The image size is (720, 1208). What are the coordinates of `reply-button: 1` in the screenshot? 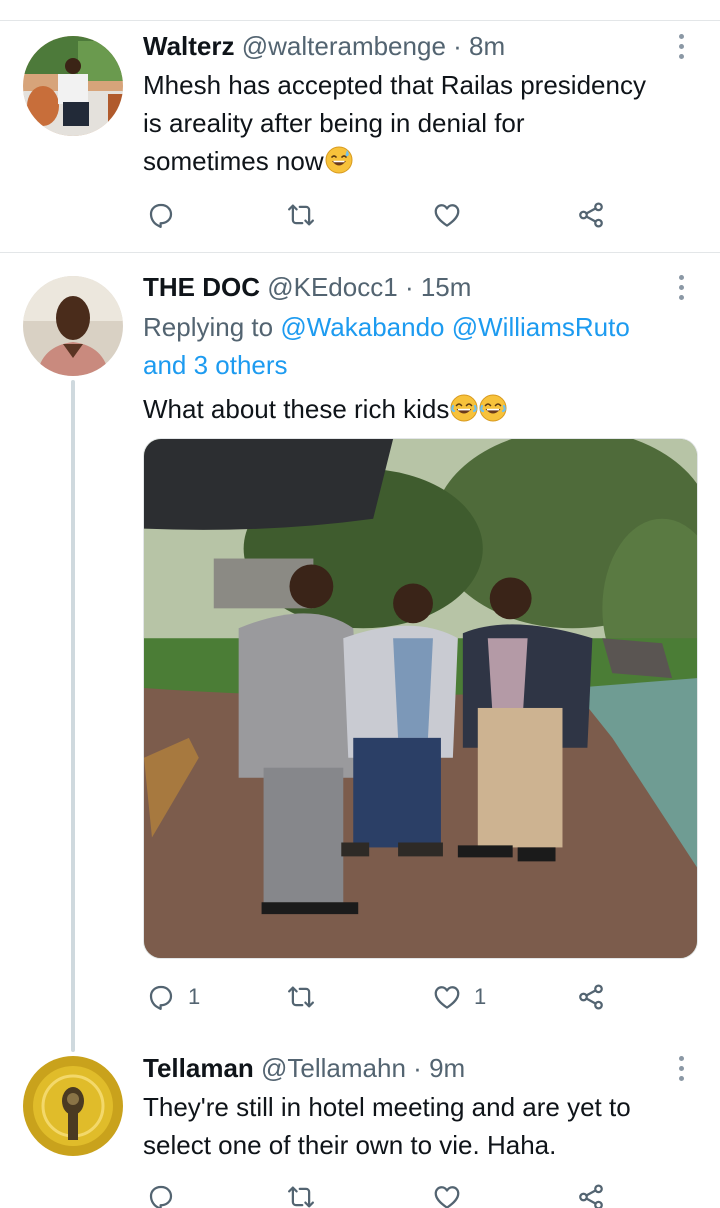 It's located at (173, 997).